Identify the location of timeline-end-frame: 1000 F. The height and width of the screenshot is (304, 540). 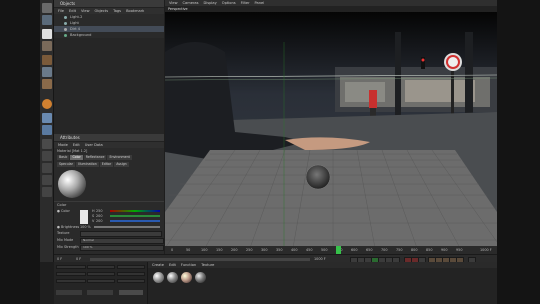
(486, 250).